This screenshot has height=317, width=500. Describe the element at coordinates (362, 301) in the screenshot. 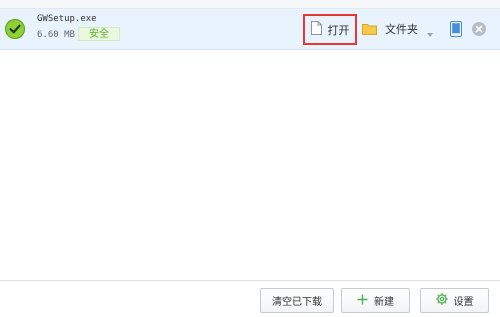

I see `plus-icon` at that location.